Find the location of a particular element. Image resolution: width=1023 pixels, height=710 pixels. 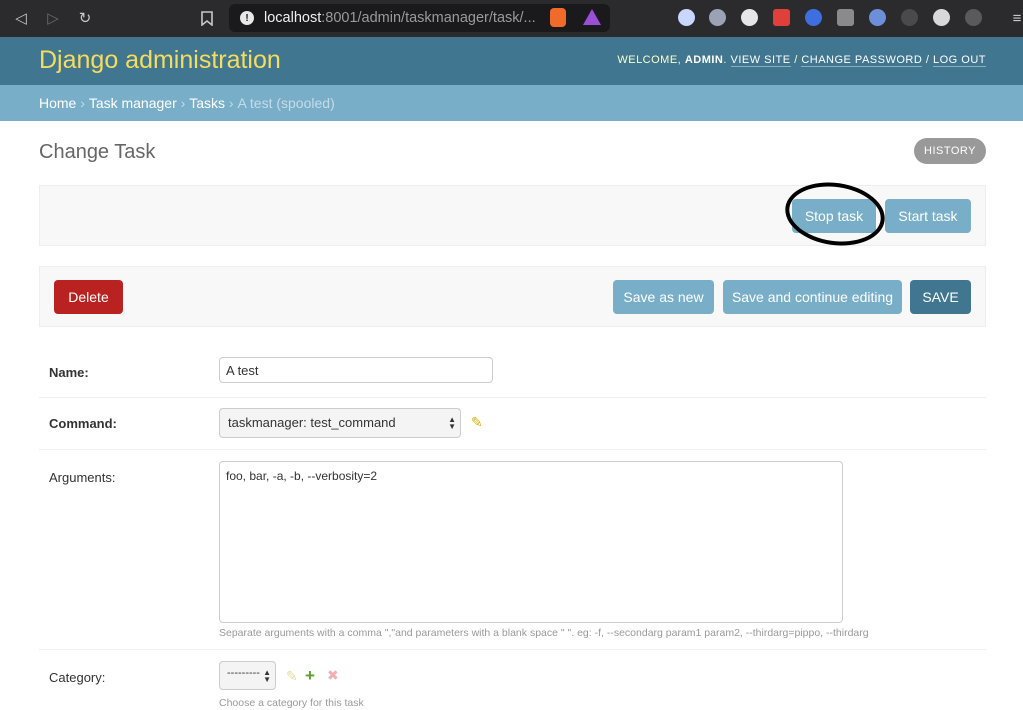

command-selected-value: taskmanager: test_command is located at coordinates (312, 422).